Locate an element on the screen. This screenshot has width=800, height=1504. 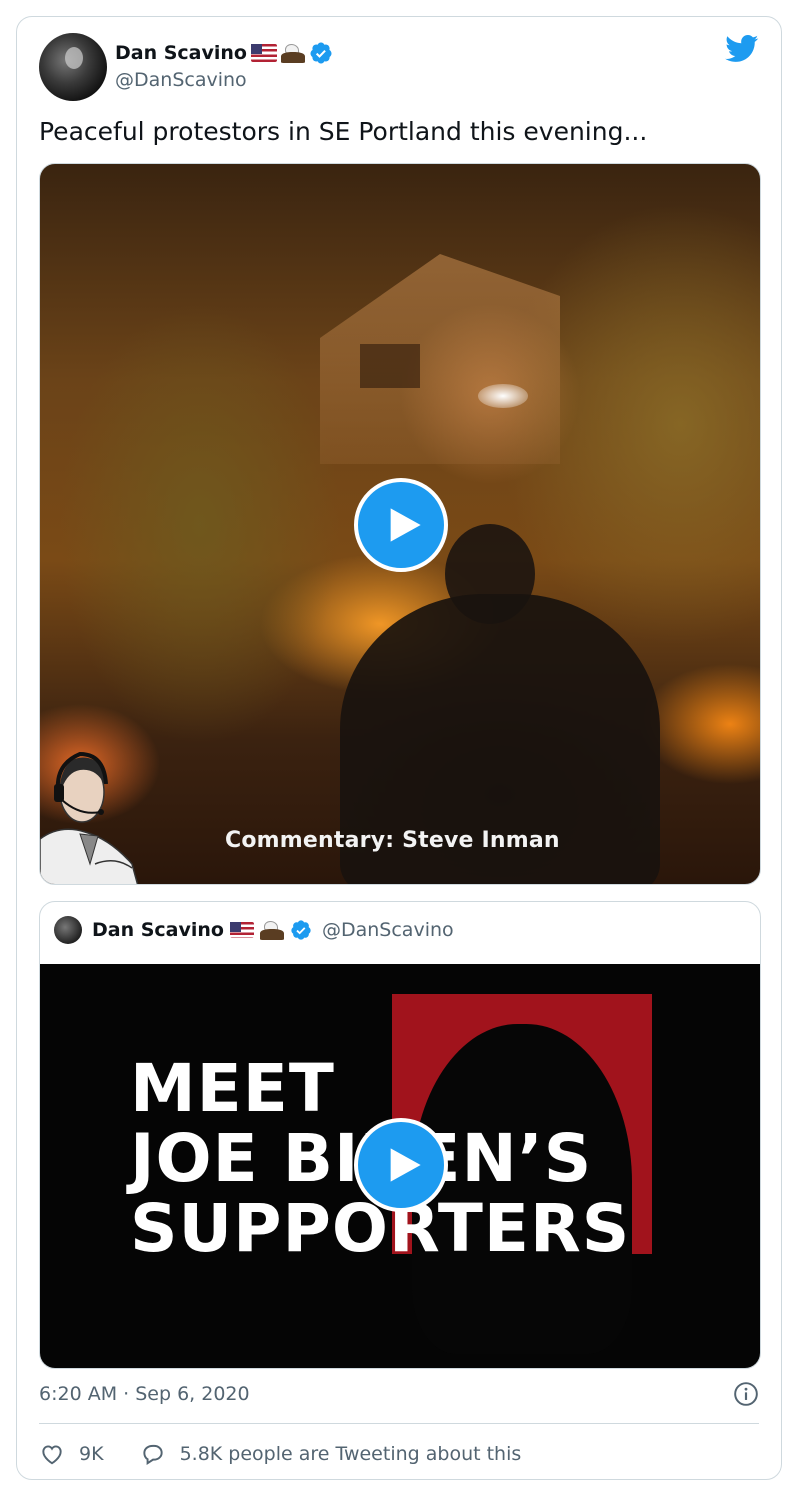
author-name-row: Dan Scavino is located at coordinates (224, 53).